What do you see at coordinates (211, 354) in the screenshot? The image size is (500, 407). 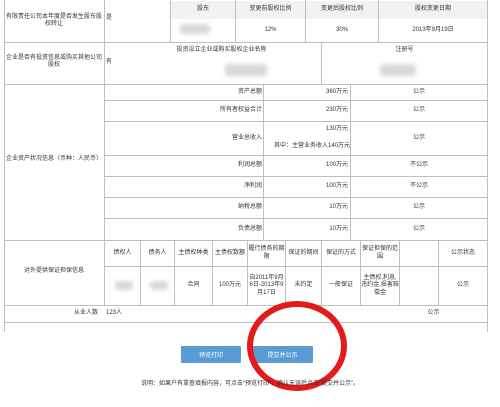 I see `preview-print-button: 预览打印` at bounding box center [211, 354].